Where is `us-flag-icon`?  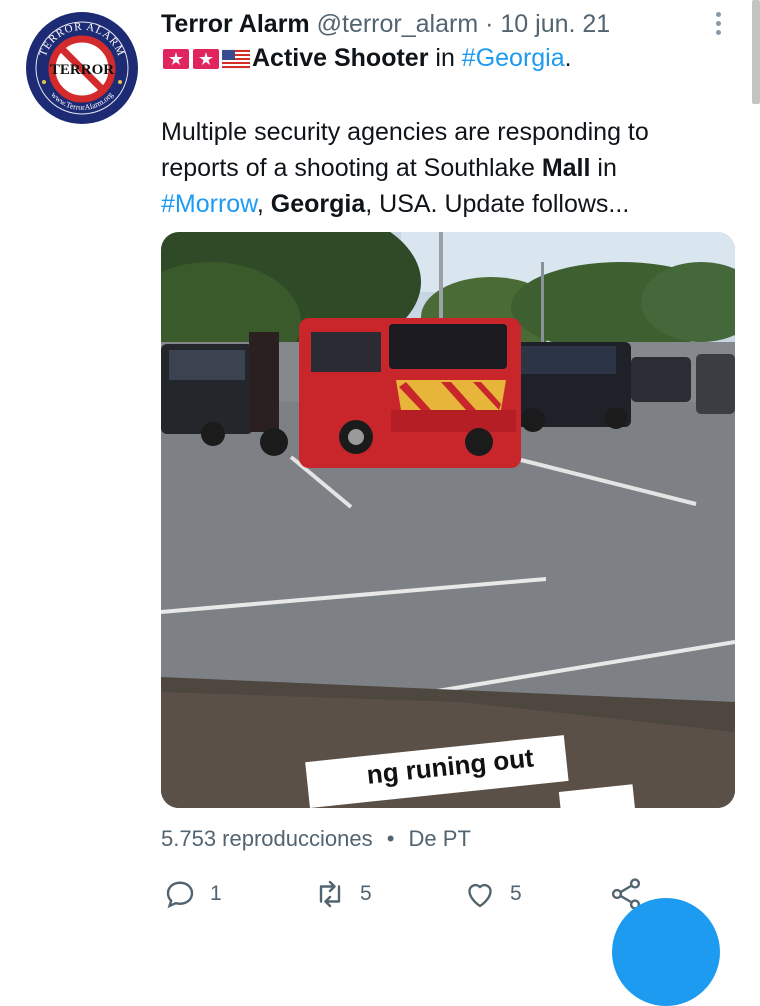
us-flag-icon is located at coordinates (236, 58).